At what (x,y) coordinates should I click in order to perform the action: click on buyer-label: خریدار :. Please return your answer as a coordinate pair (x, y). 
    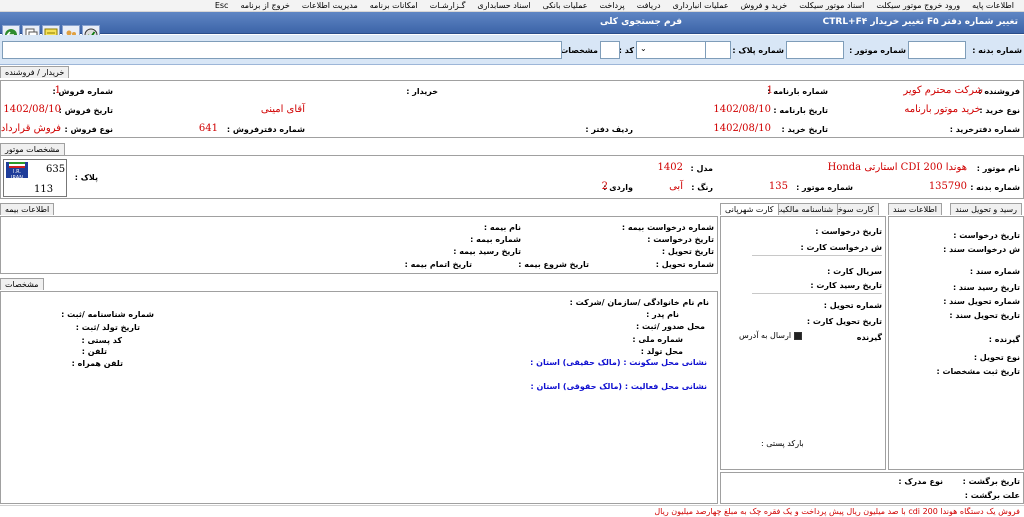
    Looking at the image, I should click on (422, 91).